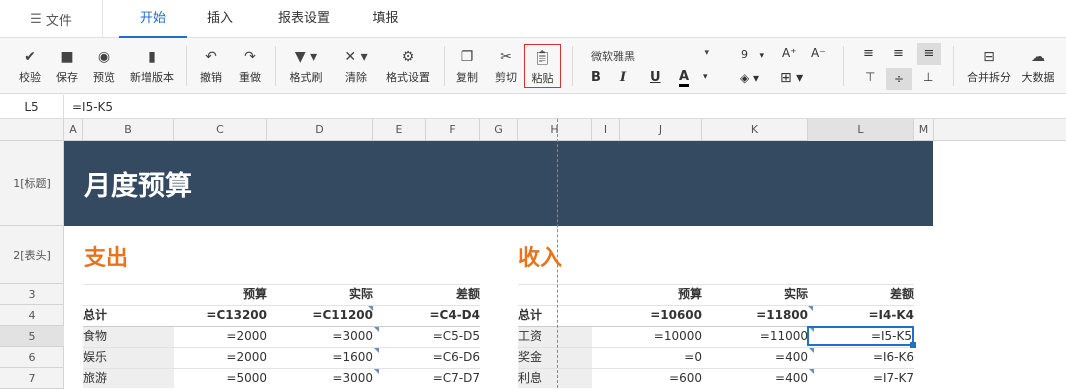 This screenshot has width=1066, height=389. What do you see at coordinates (870, 77) in the screenshot?
I see `align-top-icon: ⊤` at bounding box center [870, 77].